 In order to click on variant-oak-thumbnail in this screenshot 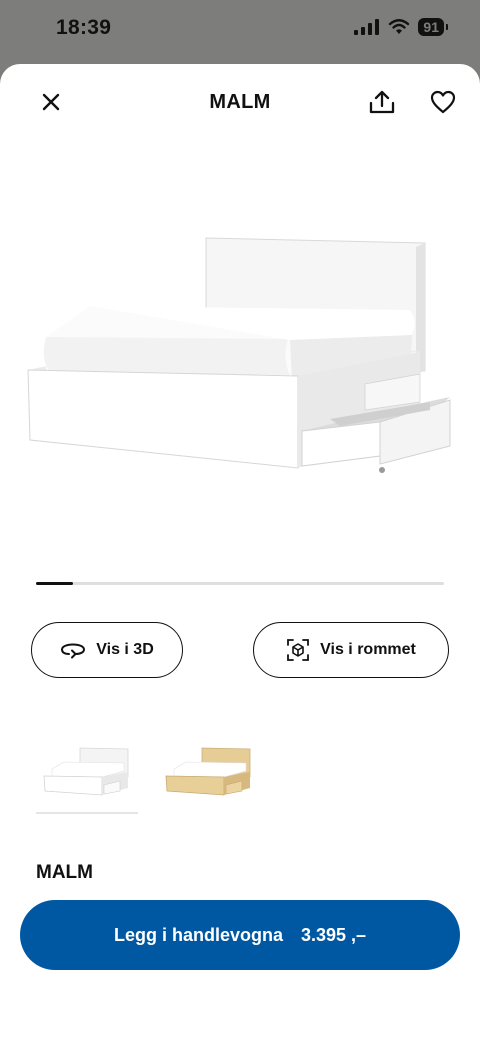, I will do `click(208, 771)`.